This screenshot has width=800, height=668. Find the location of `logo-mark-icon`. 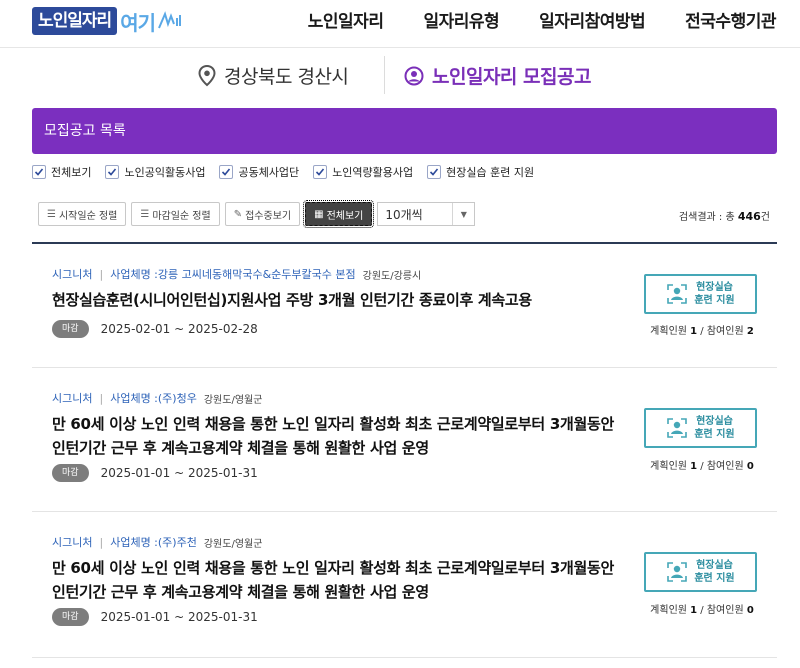

logo-mark-icon is located at coordinates (170, 20).